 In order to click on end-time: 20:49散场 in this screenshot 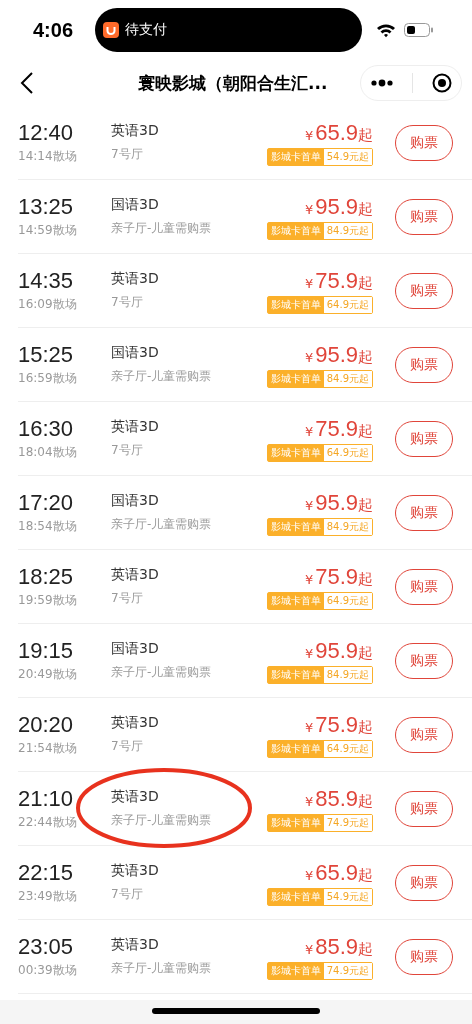, I will do `click(48, 674)`.